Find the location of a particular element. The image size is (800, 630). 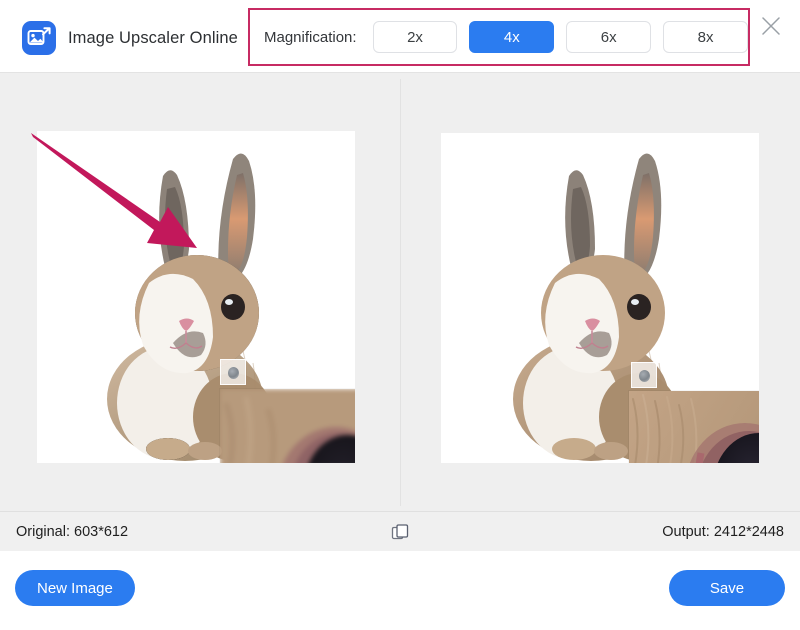

page-title: Image Upscaler Online is located at coordinates (153, 37).